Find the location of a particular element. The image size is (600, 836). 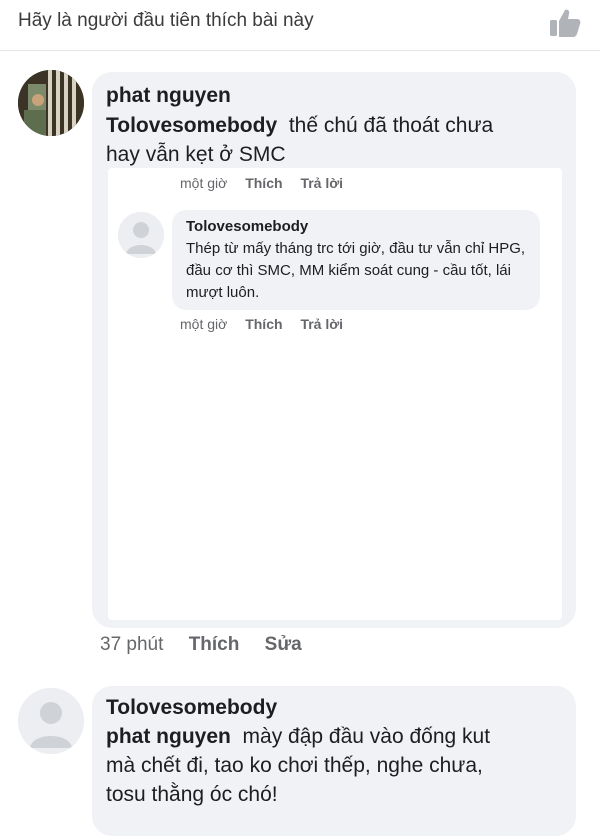

reply-link: Trả lời is located at coordinates (321, 183).